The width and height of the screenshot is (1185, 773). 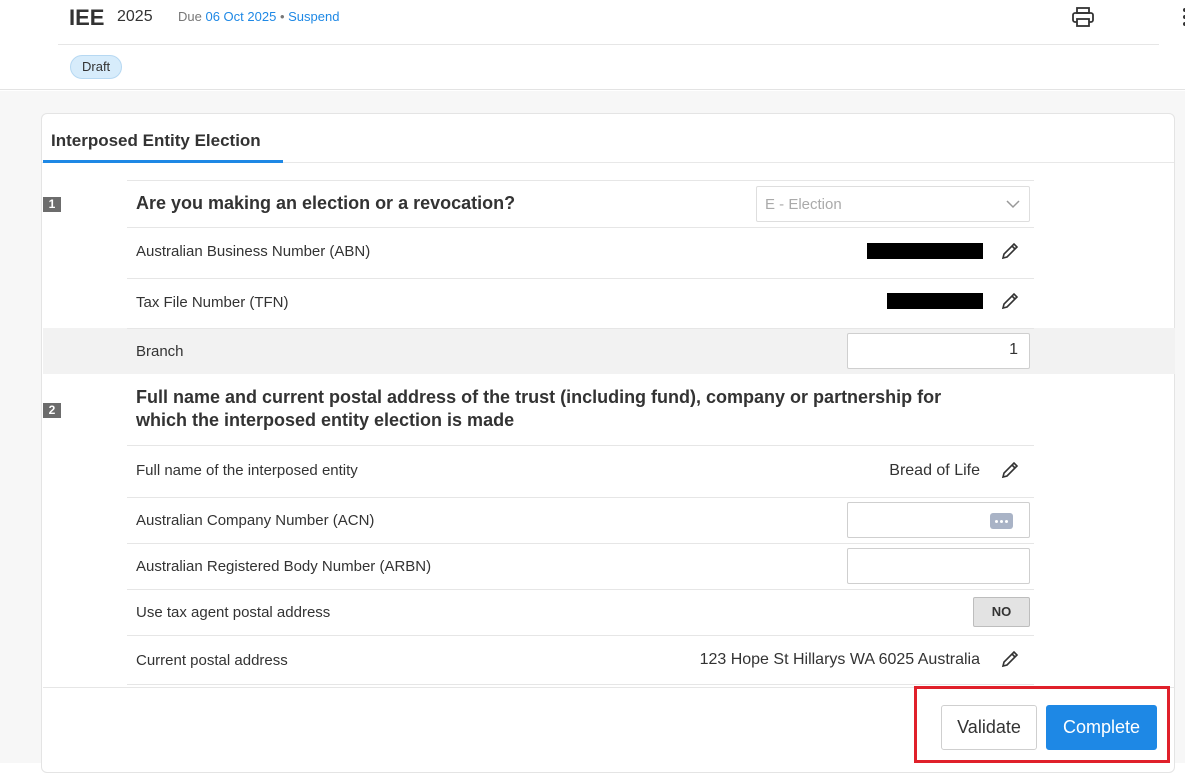 What do you see at coordinates (934, 470) in the screenshot?
I see `entity-name-value: Bread of Life` at bounding box center [934, 470].